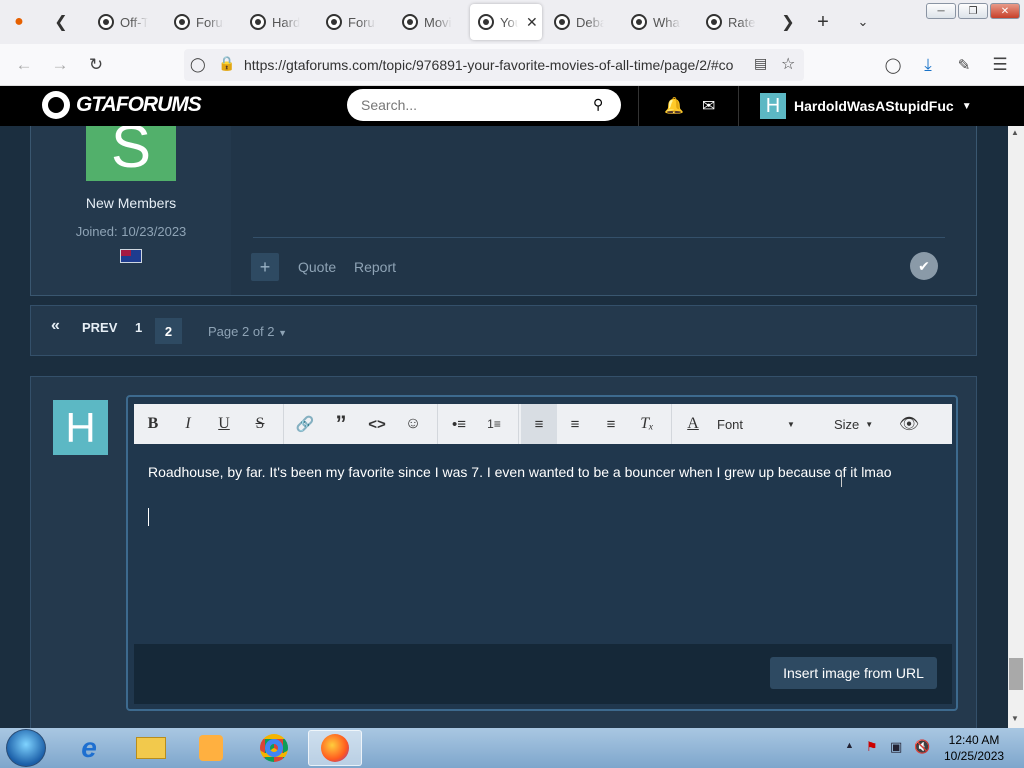 This screenshot has height=768, width=1024. Describe the element at coordinates (131, 256) in the screenshot. I see `australia-flag-icon` at that location.